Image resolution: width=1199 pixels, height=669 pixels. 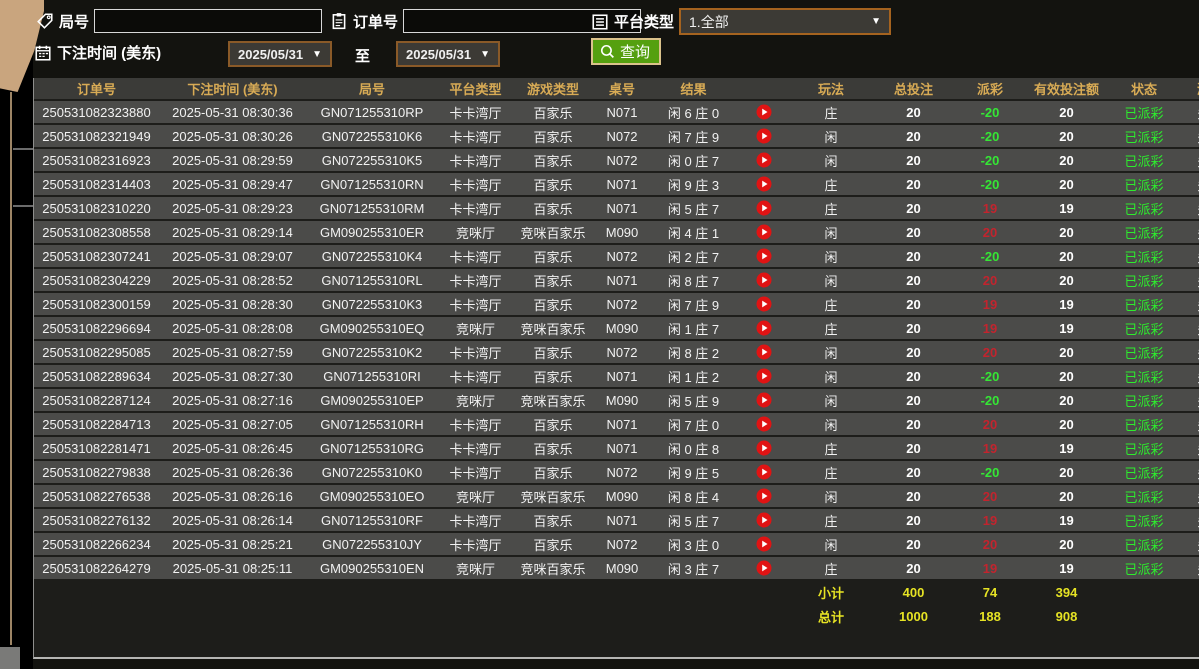 What do you see at coordinates (232, 160) in the screenshot?
I see `cell-bet-time: 2025-05-31 08:29:59` at bounding box center [232, 160].